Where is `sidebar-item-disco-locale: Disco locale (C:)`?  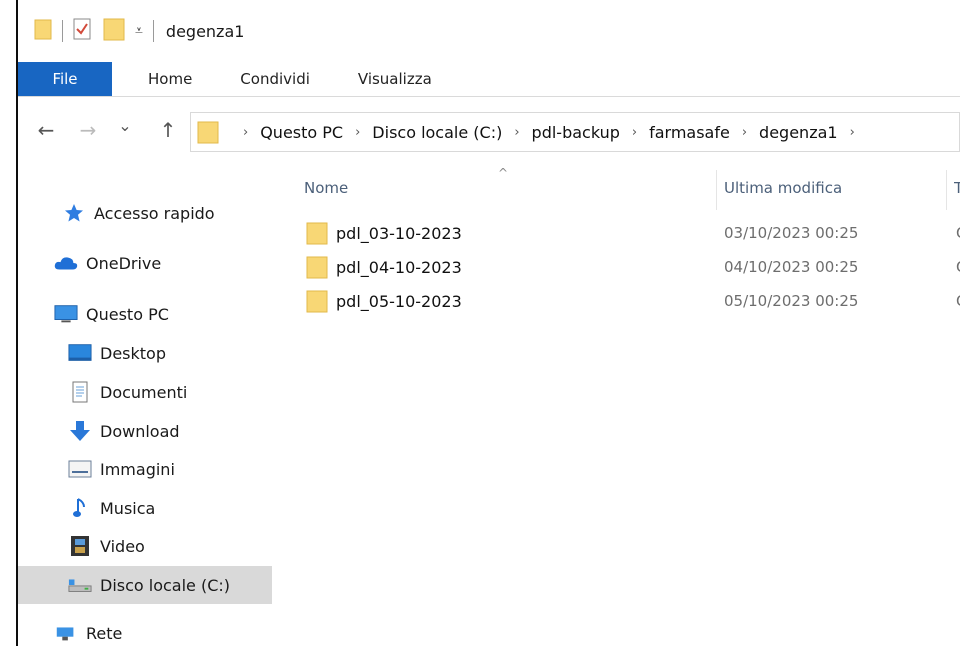 sidebar-item-disco-locale: Disco locale (C:) is located at coordinates (145, 585).